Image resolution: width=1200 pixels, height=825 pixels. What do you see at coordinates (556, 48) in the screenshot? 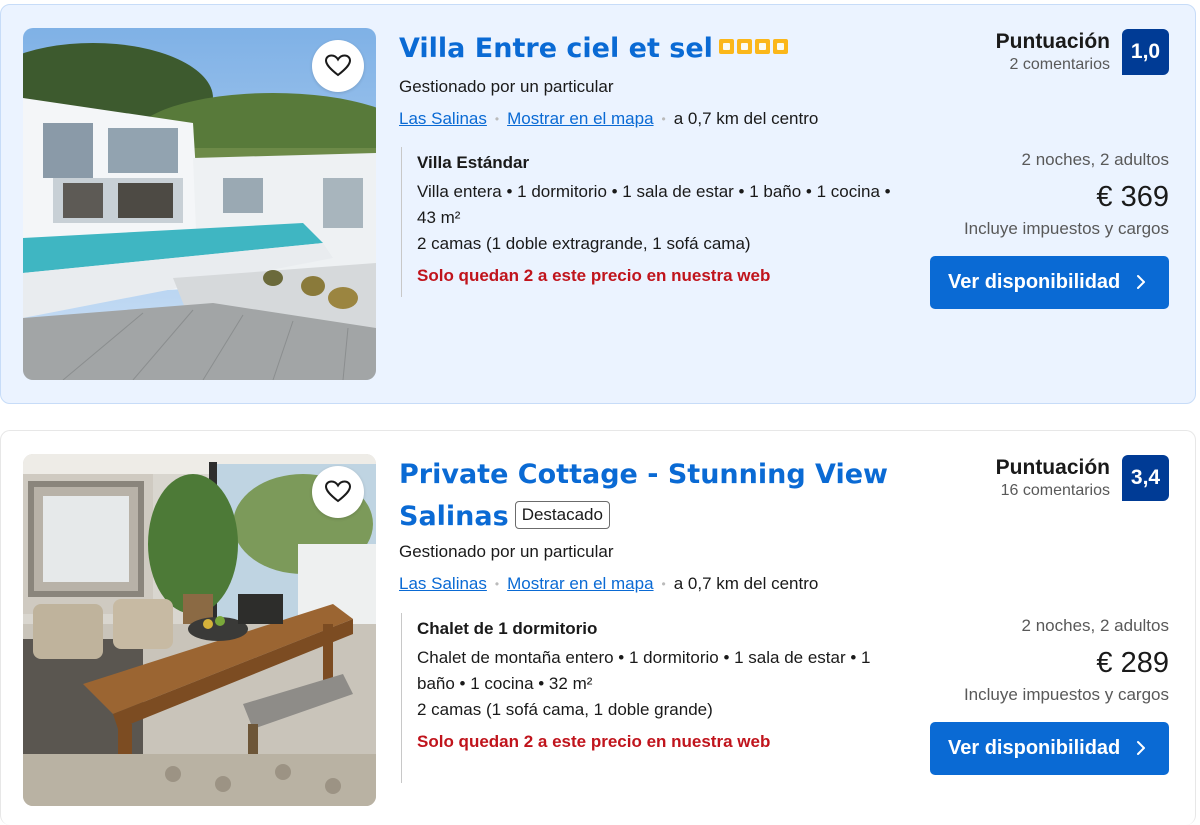
I see `property-title: Villa Entre ciel et sel` at bounding box center [556, 48].